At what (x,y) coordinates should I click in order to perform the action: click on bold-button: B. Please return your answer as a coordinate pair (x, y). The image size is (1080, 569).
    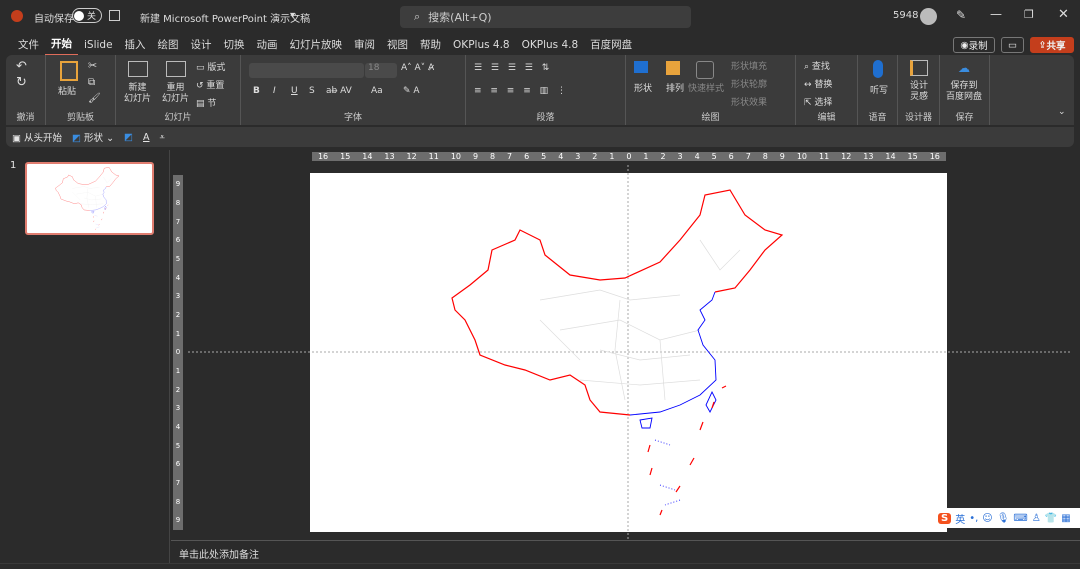
    Looking at the image, I should click on (256, 91).